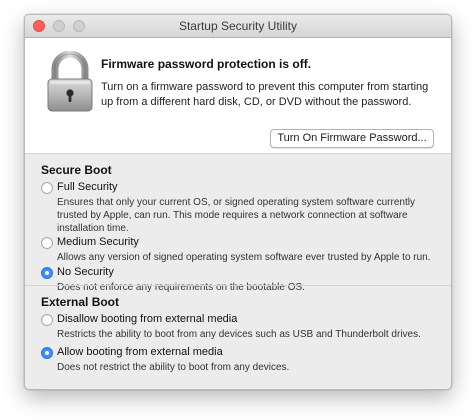 Image resolution: width=474 pixels, height=420 pixels. What do you see at coordinates (87, 187) in the screenshot?
I see `option-label: Full Security` at bounding box center [87, 187].